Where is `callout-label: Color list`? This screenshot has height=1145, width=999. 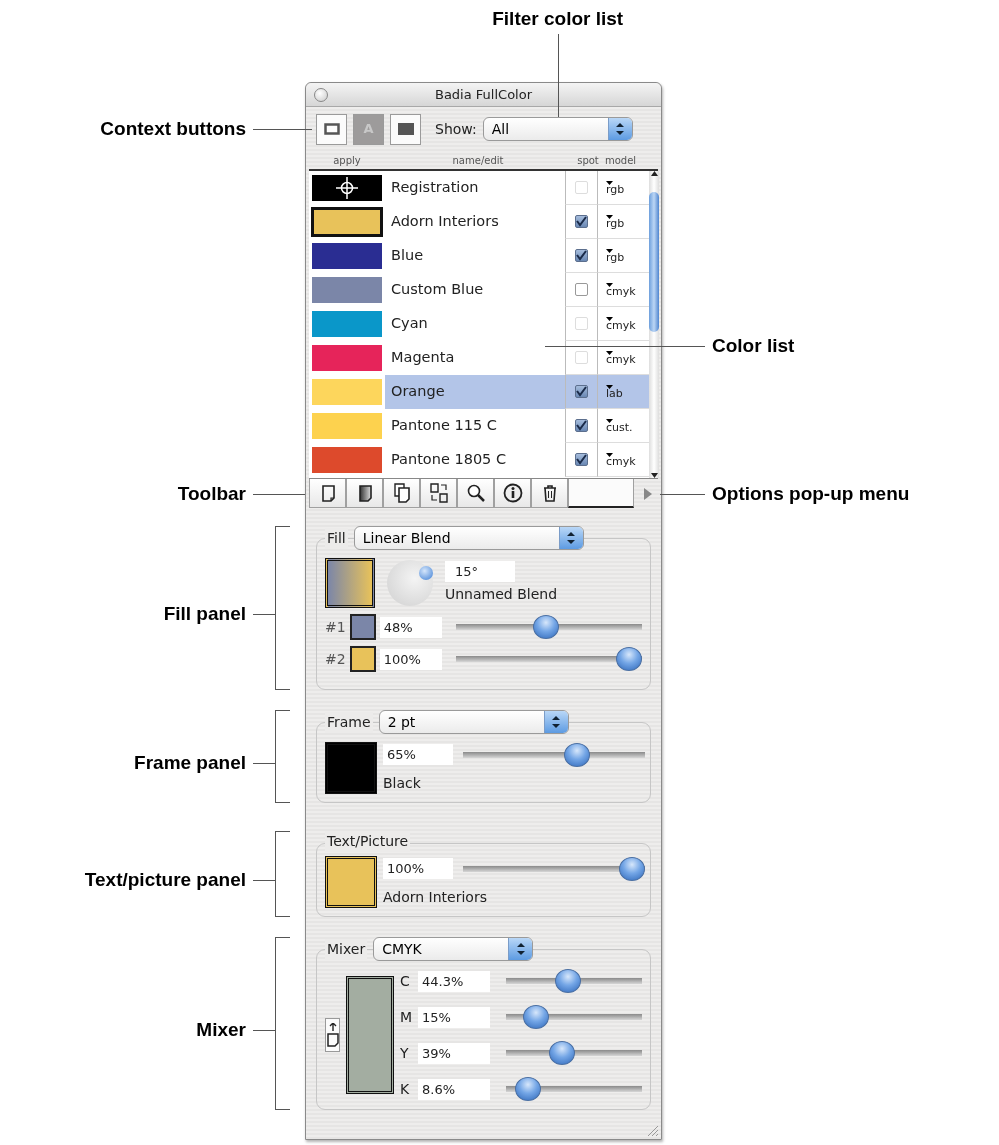 callout-label: Color list is located at coordinates (753, 346).